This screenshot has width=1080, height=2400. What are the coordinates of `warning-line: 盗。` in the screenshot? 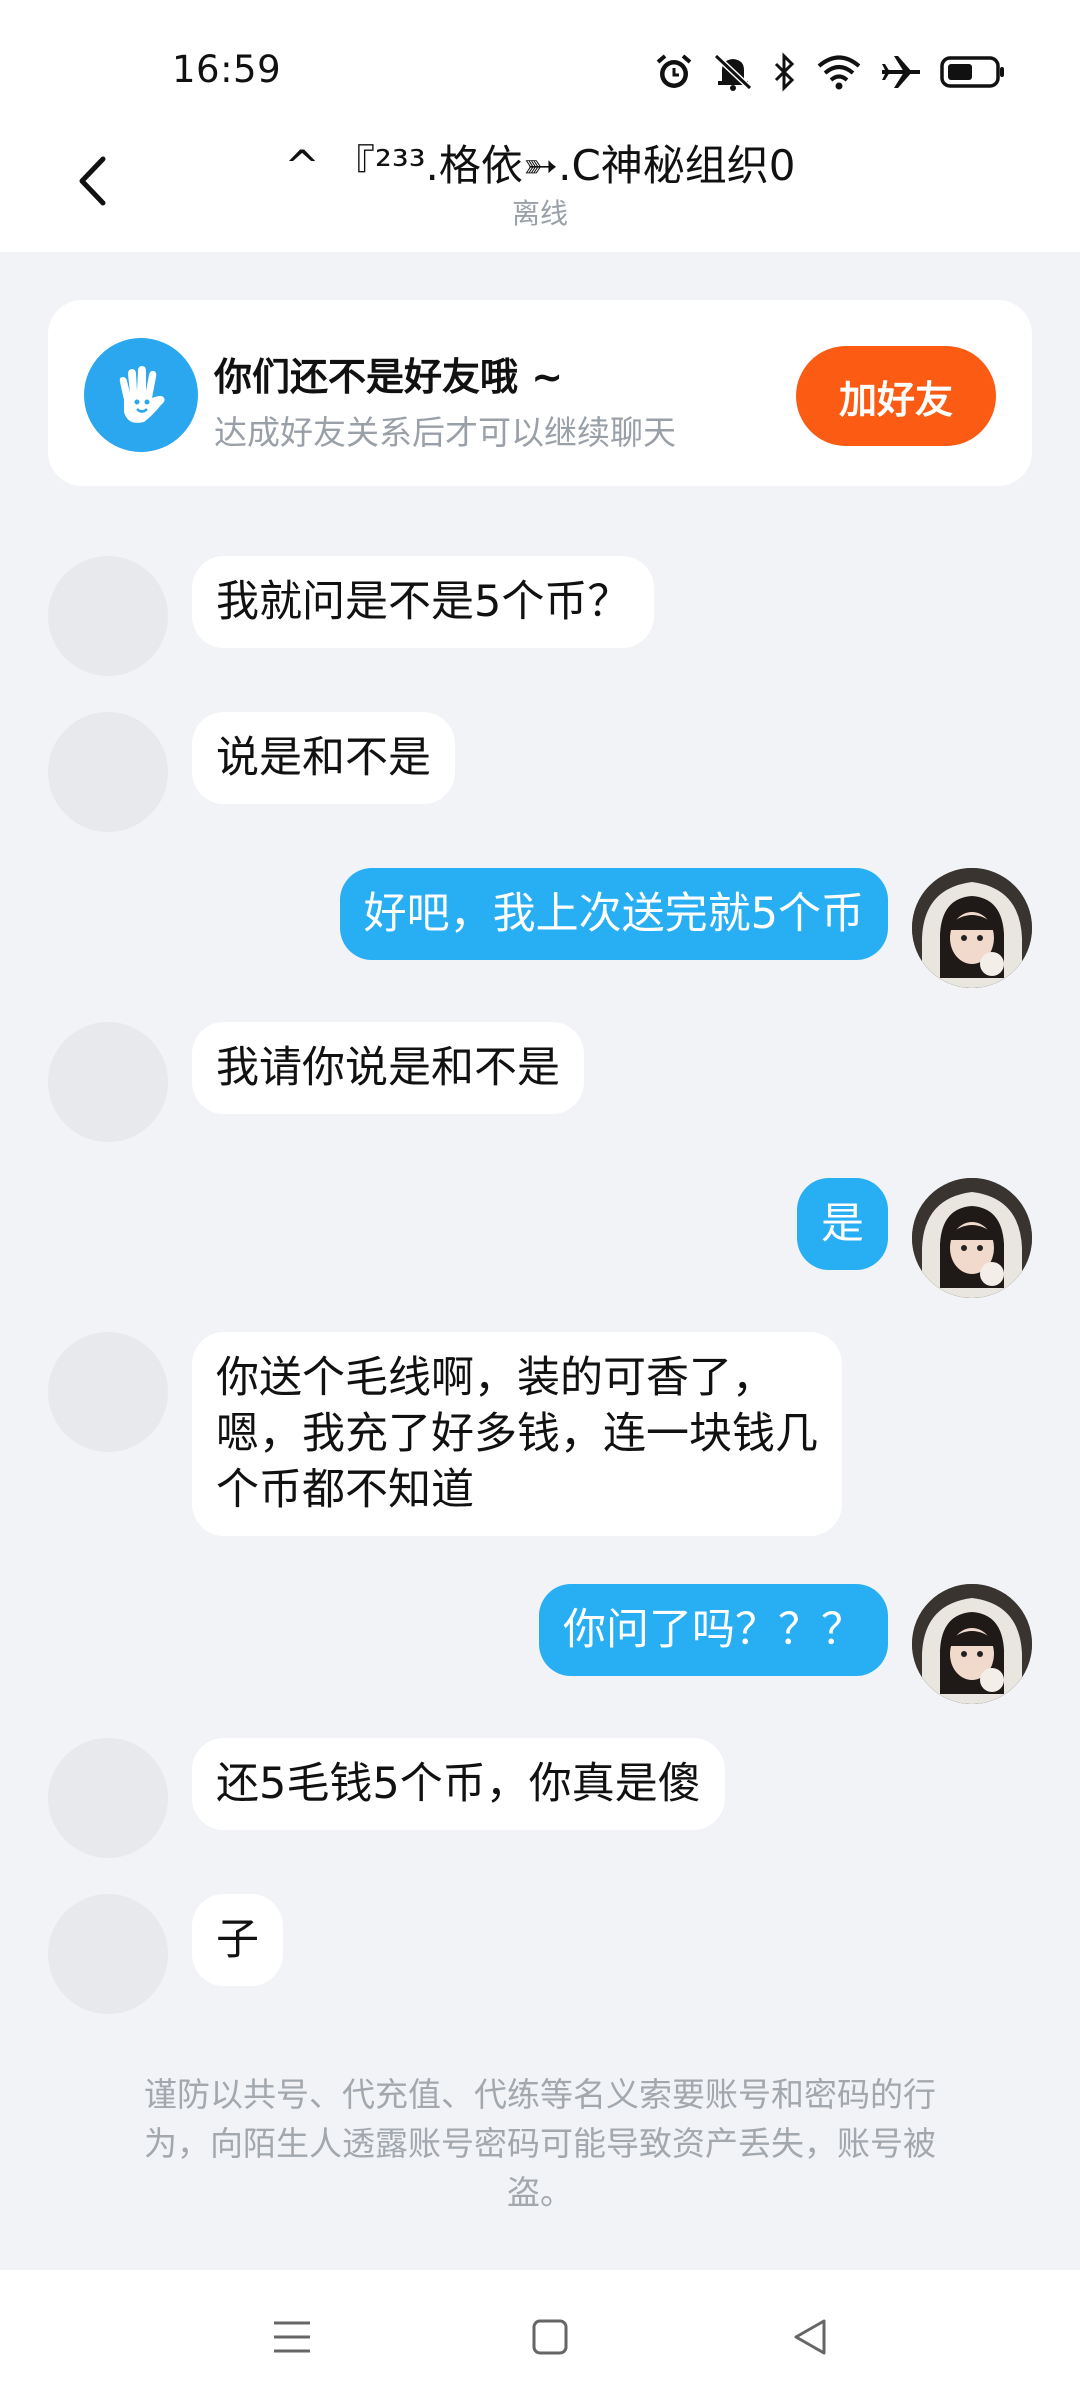 It's located at (540, 2192).